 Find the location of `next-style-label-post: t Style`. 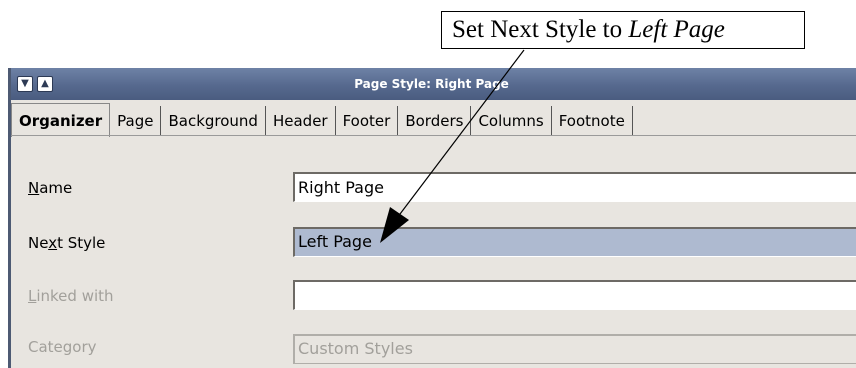

next-style-label-post: t Style is located at coordinates (81, 243).